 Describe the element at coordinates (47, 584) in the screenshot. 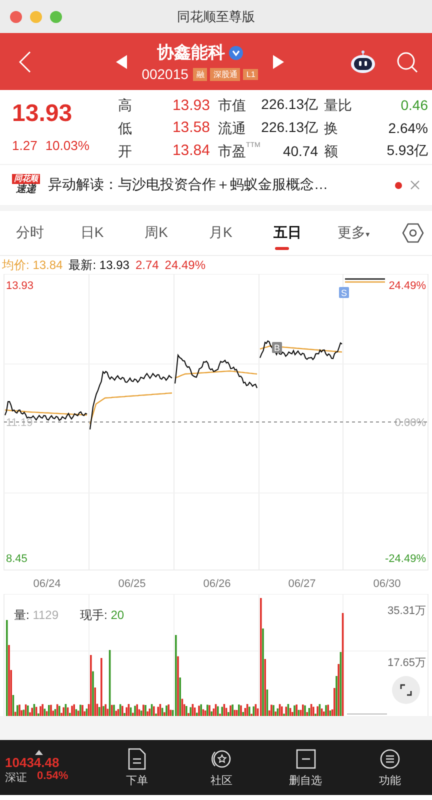

I see `date-label: 06/24` at that location.